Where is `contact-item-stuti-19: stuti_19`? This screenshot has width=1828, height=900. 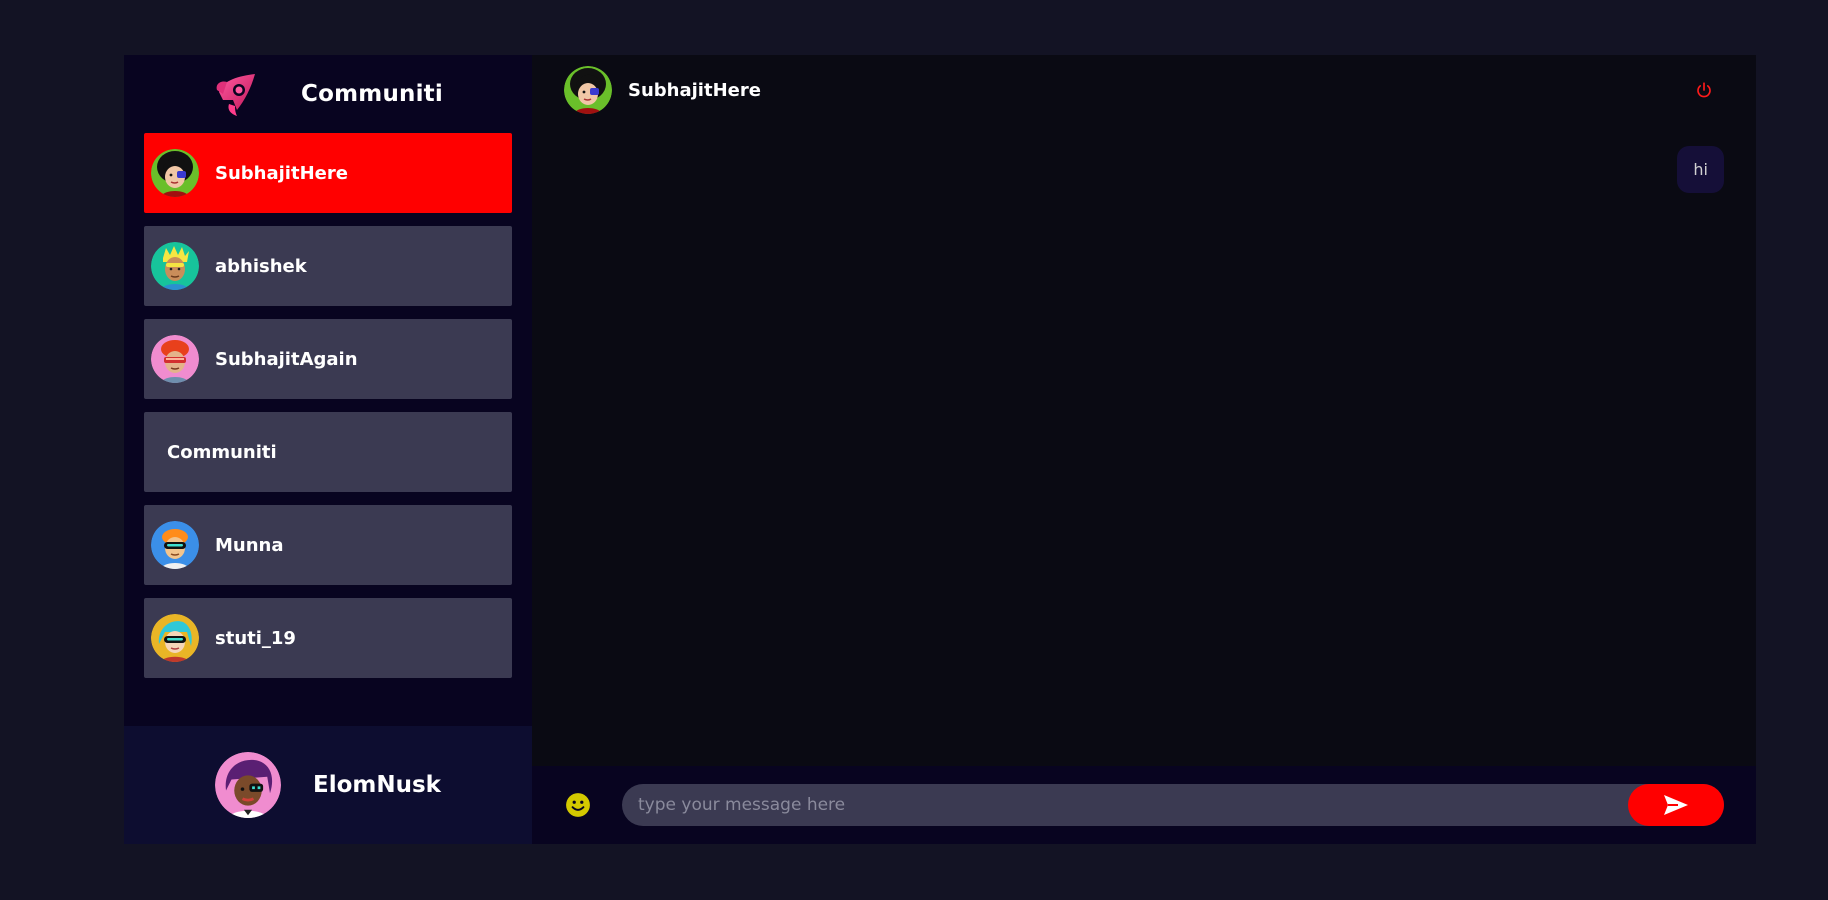
contact-item-stuti-19: stuti_19 is located at coordinates (328, 638).